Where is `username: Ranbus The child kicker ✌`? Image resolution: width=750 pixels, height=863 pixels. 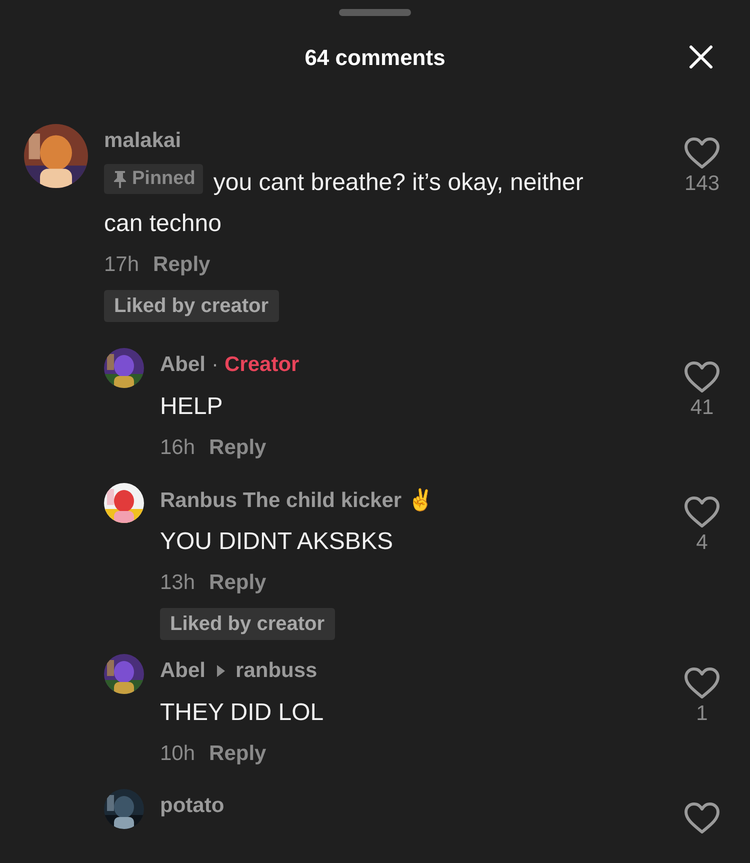
username: Ranbus The child kicker ✌ is located at coordinates (297, 500).